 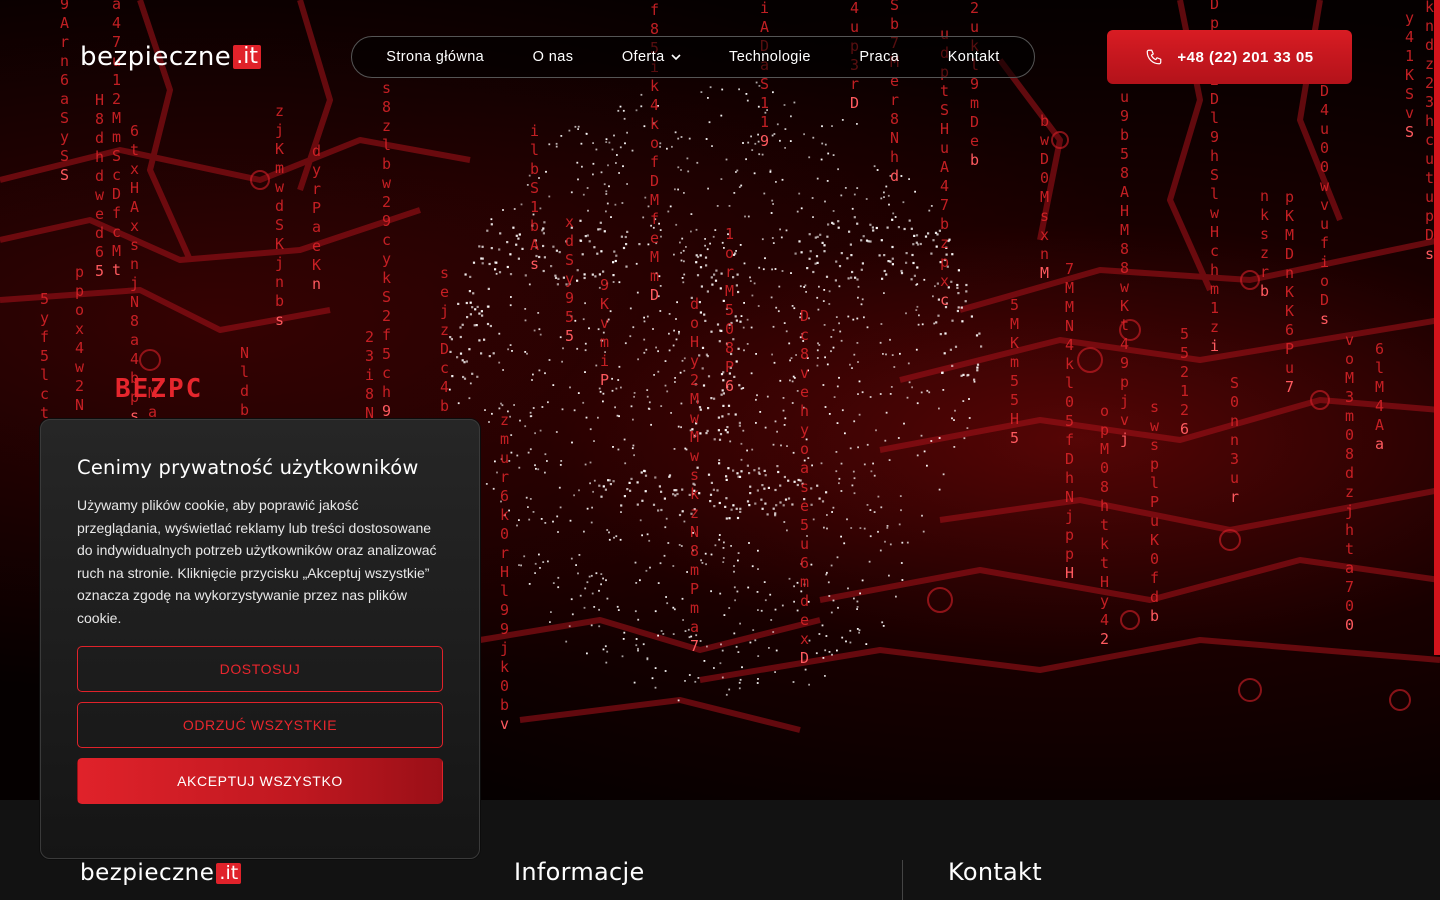 I want to click on cookie-accept-all-button: AKCEPTUJ WSZYSTKO, so click(x=260, y=781).